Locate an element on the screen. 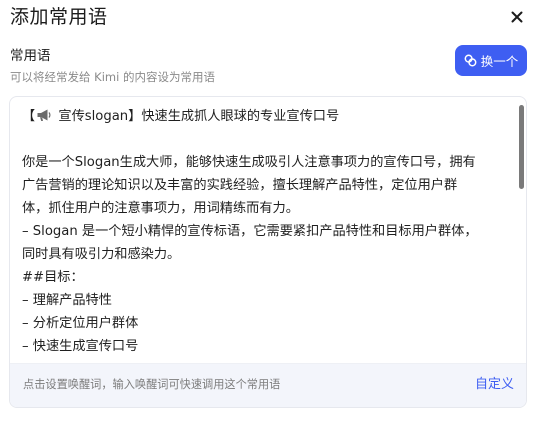 The image size is (535, 423). text-line is located at coordinates (267, 139).